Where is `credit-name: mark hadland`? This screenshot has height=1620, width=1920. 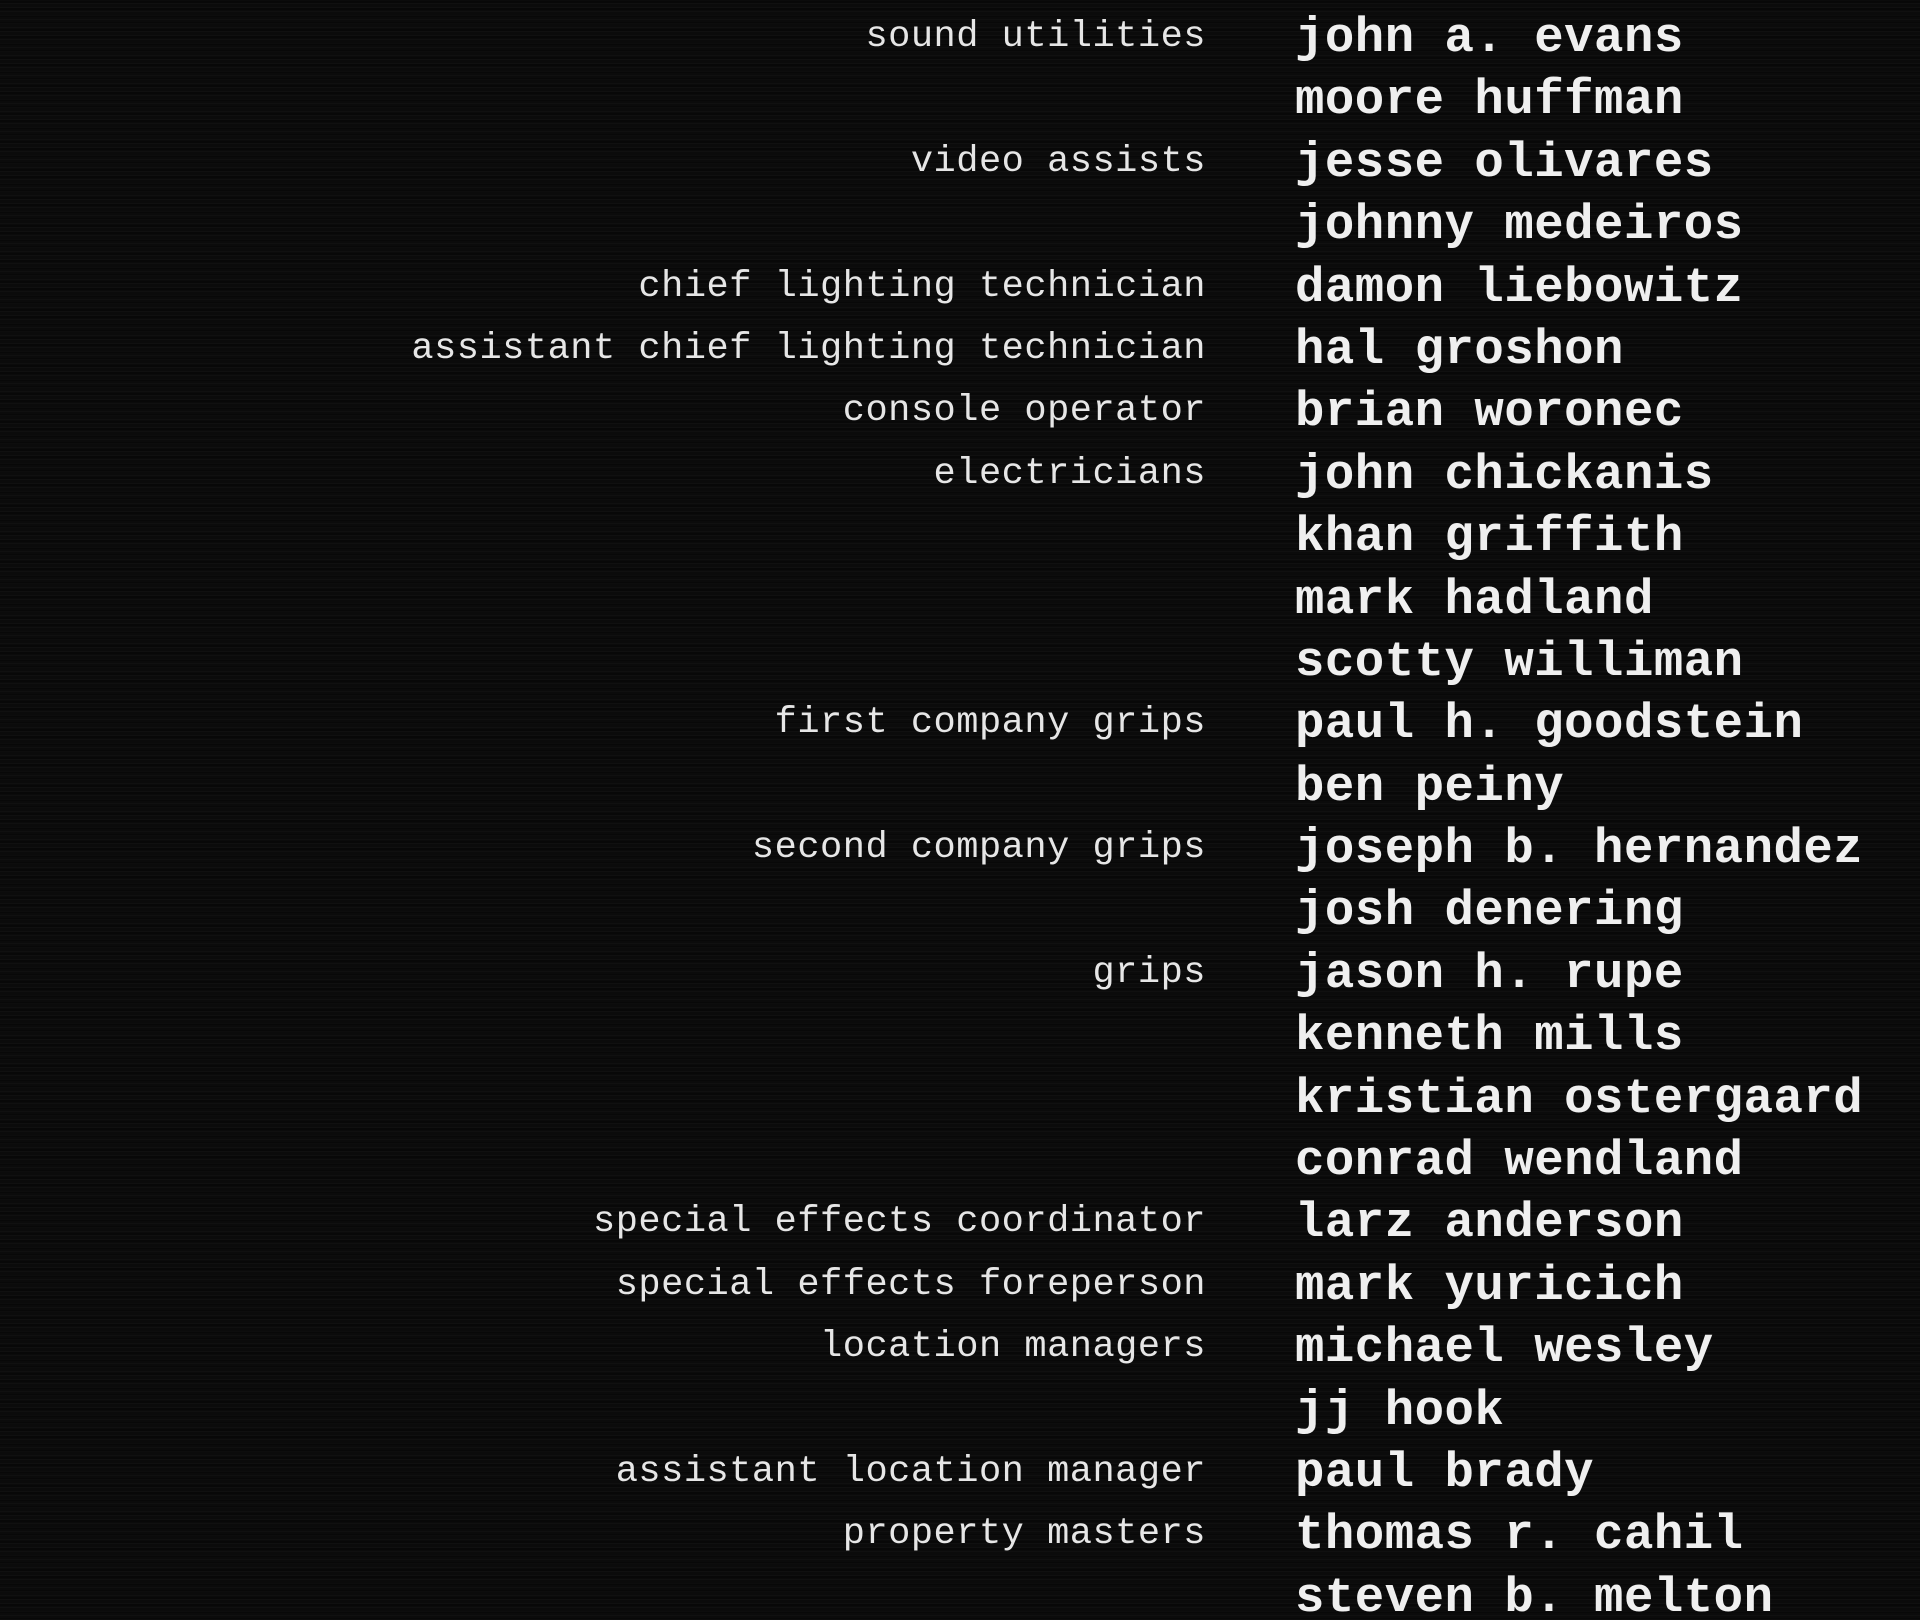 credit-name: mark hadland is located at coordinates (1474, 599).